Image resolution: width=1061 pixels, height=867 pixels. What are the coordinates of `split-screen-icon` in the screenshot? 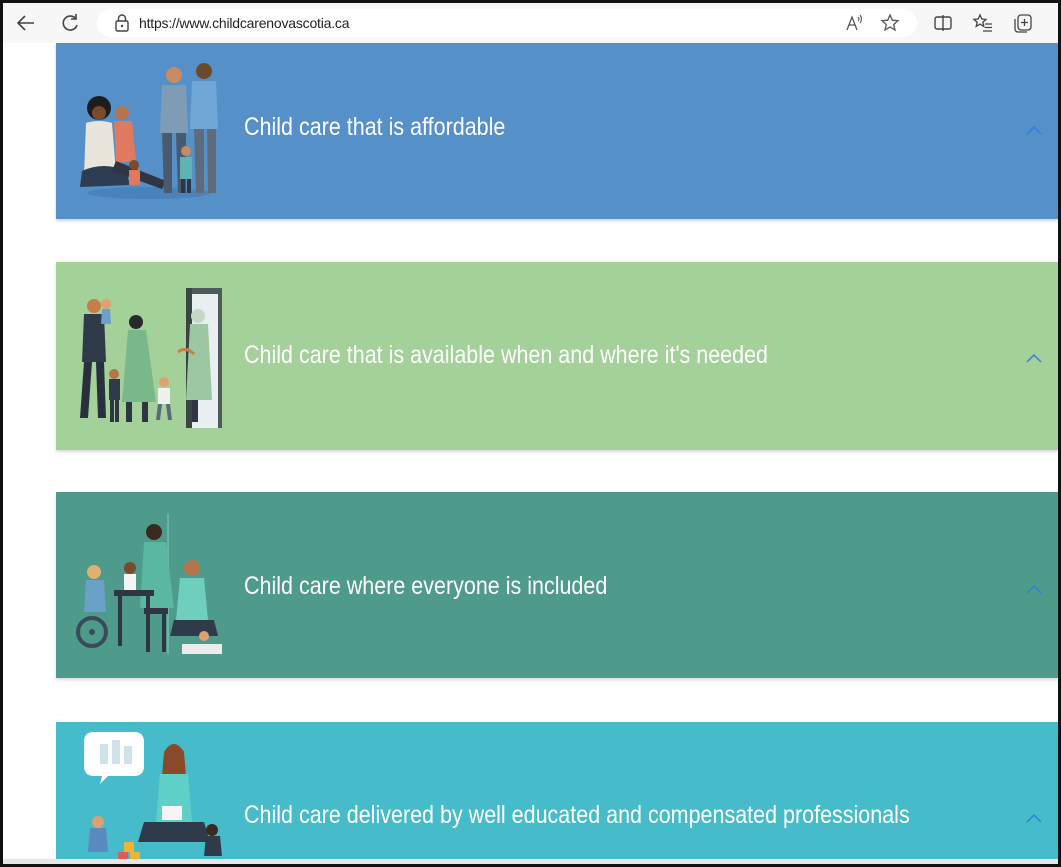 It's located at (943, 23).